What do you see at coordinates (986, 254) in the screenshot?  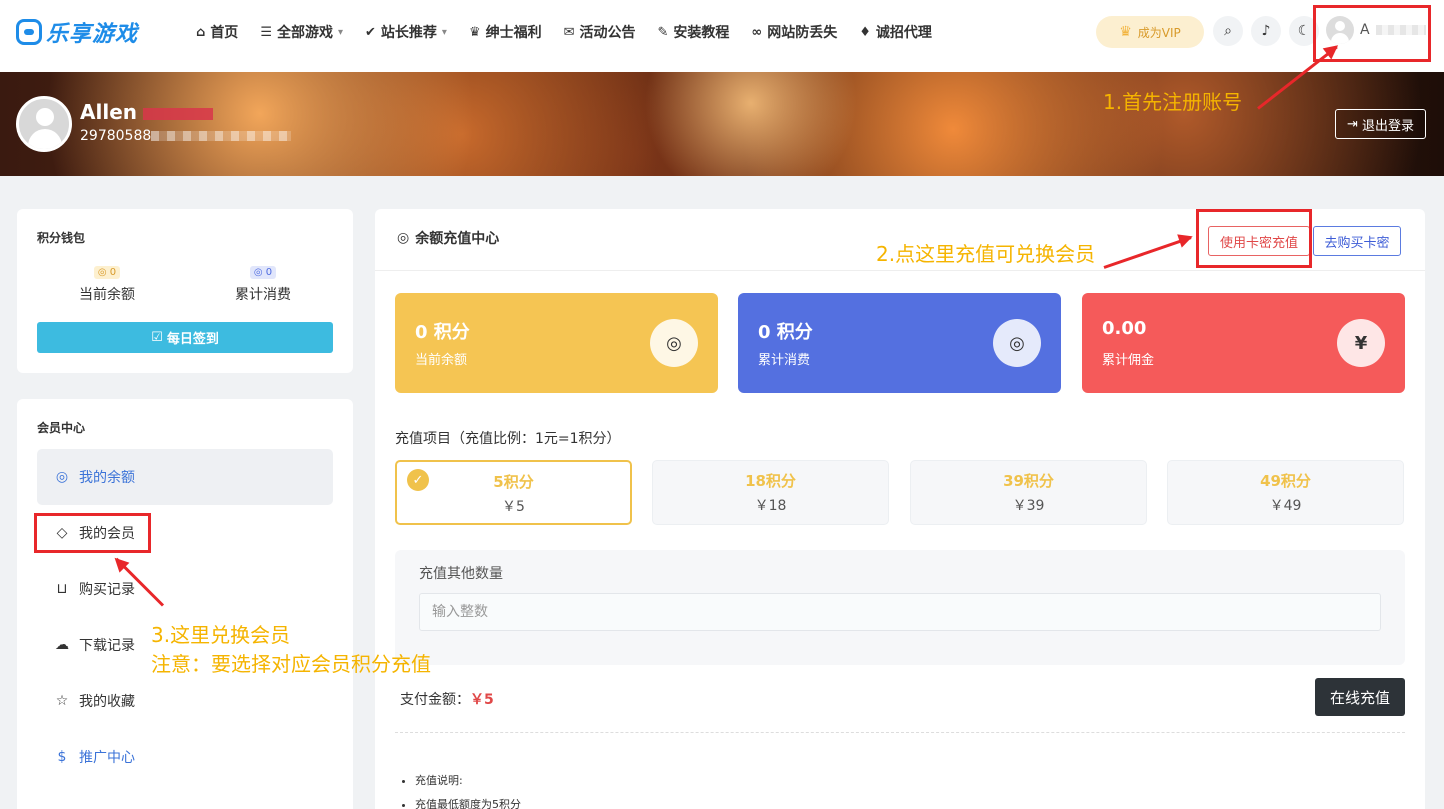 I see `annotation-step-2: 2.点这里充值可兑换会员` at bounding box center [986, 254].